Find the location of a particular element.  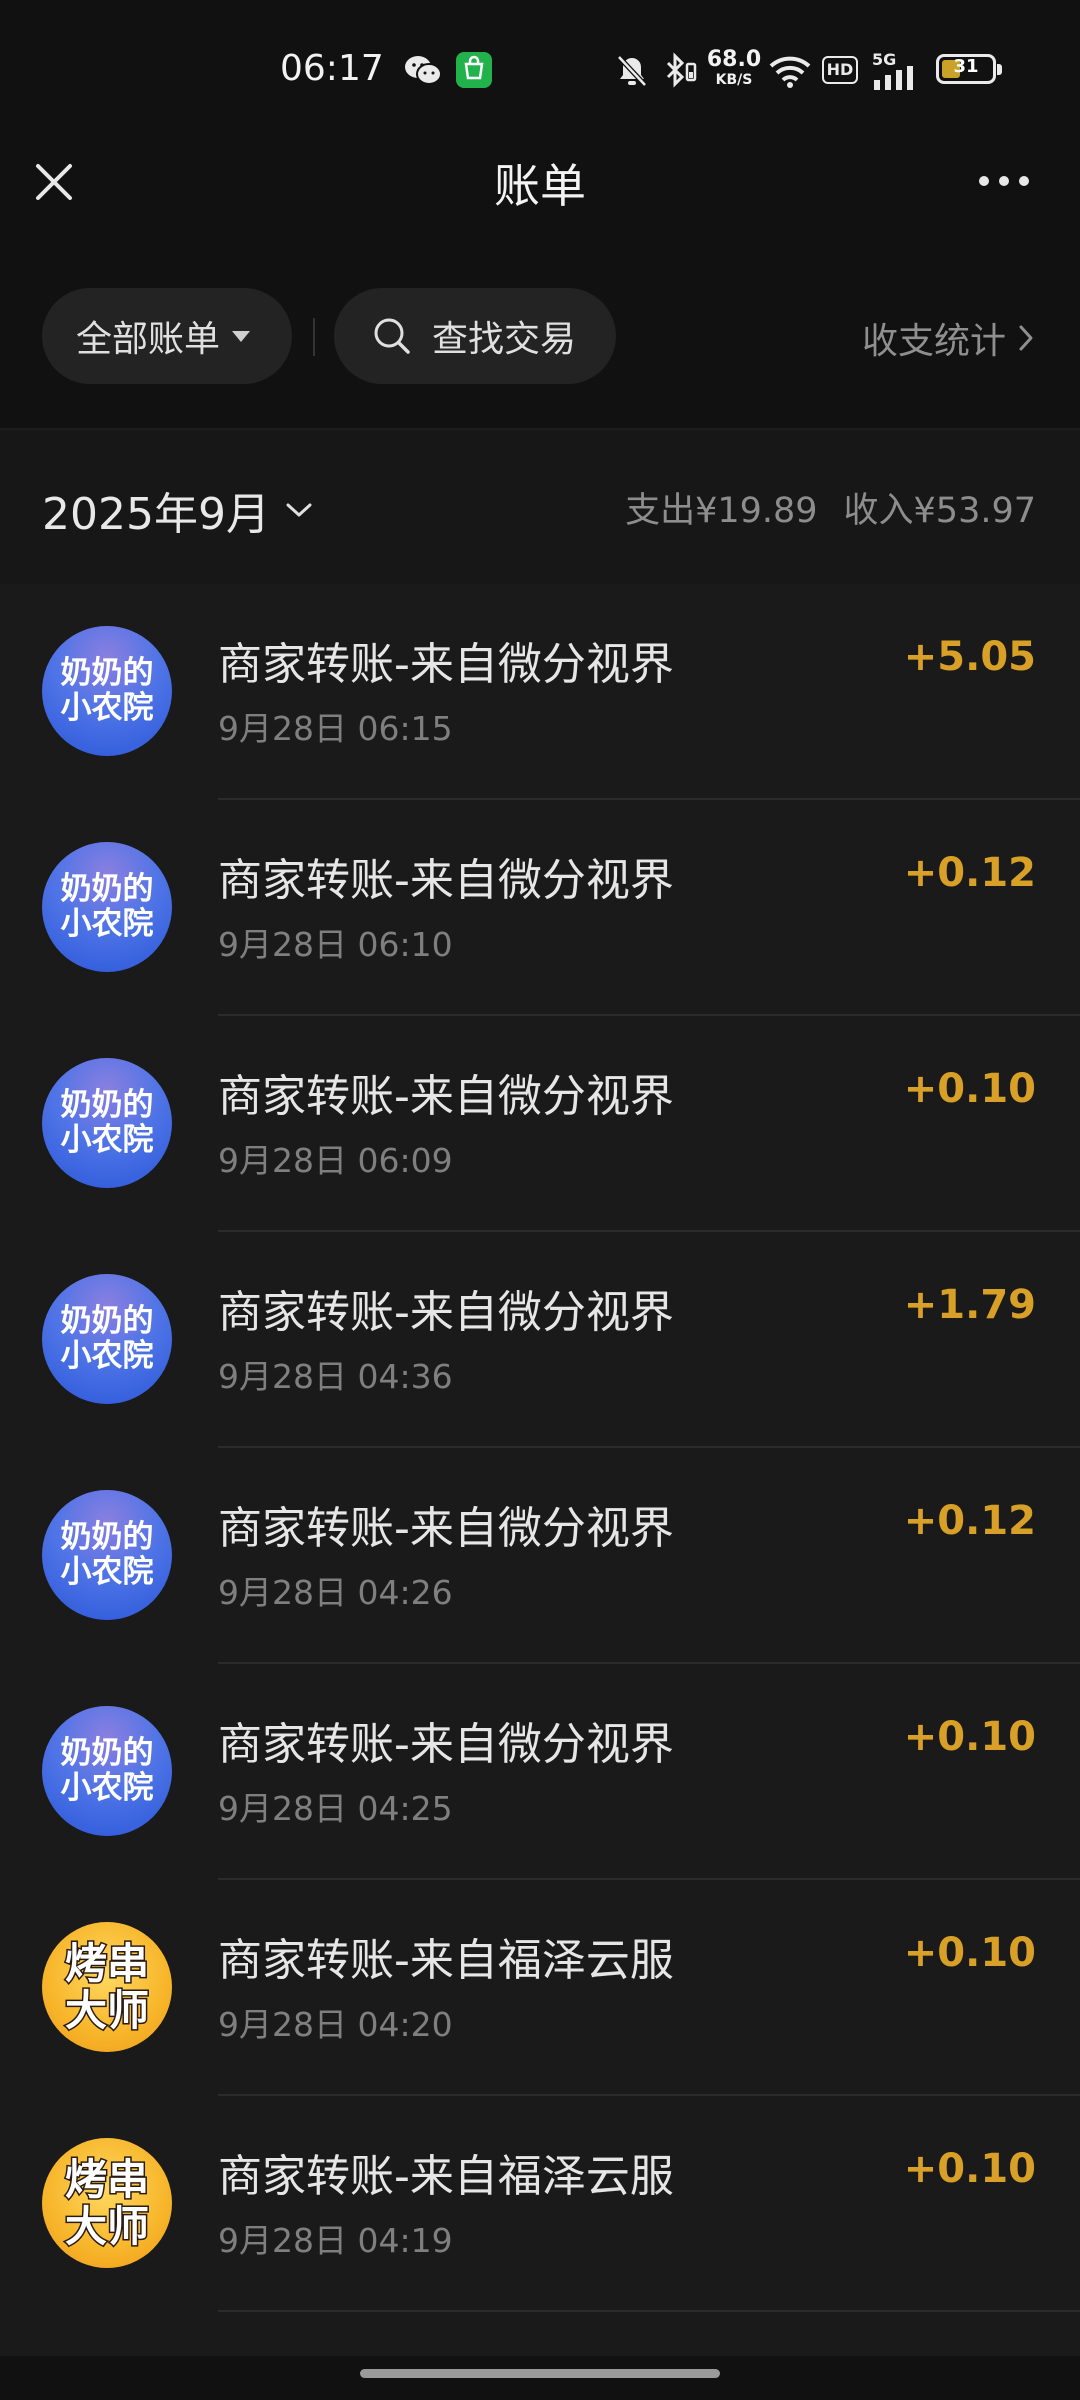

filter-divider is located at coordinates (314, 337).